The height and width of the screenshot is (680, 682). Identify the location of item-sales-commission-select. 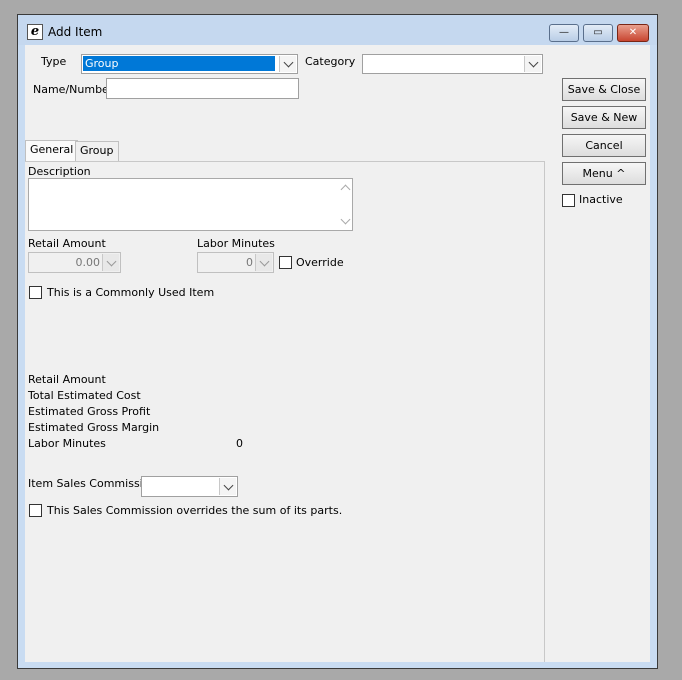
(189, 486).